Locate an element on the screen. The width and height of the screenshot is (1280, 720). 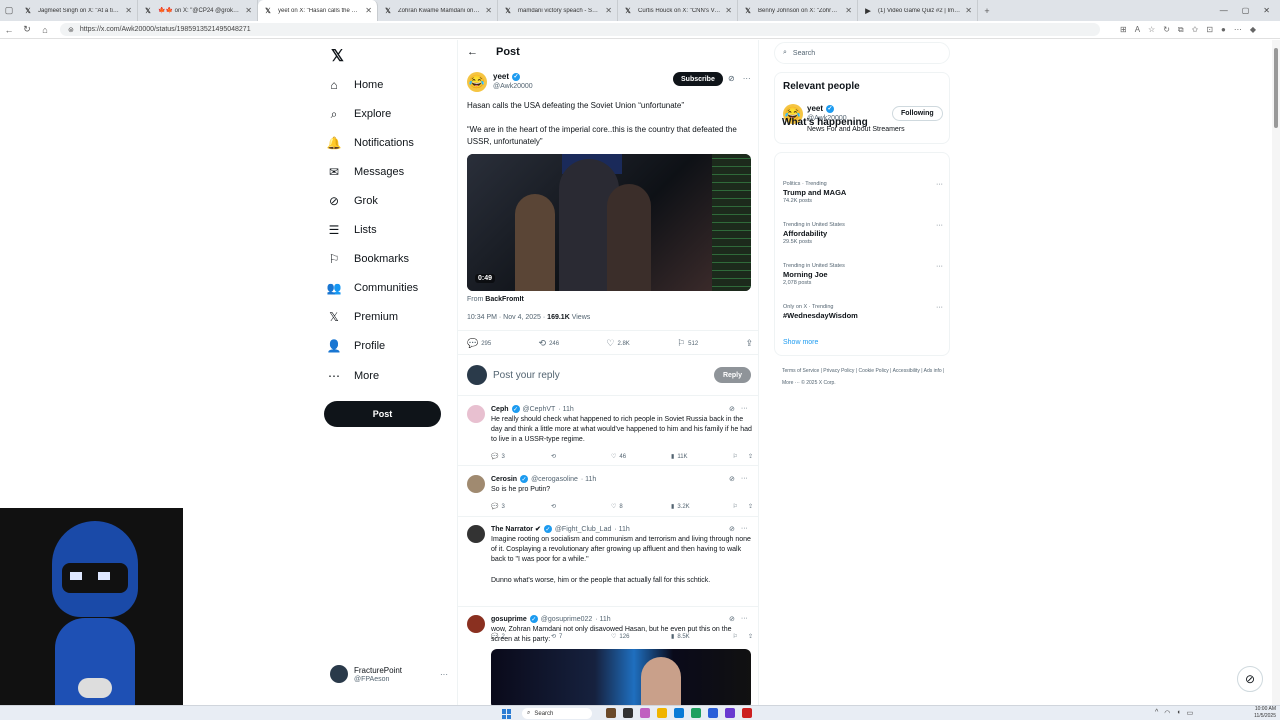
sidebar-item-bookmarks: ⚐ Bookmarks is located at coordinates (386, 259).